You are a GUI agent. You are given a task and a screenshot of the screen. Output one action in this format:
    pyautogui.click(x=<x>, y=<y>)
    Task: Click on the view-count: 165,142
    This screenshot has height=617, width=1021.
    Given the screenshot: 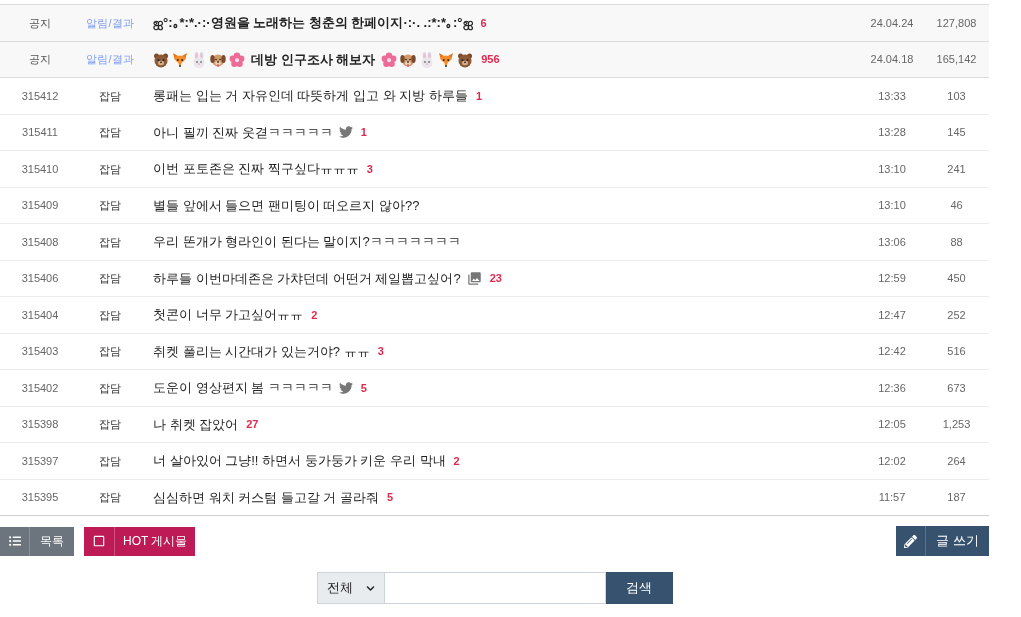 What is the action you would take?
    pyautogui.click(x=956, y=60)
    